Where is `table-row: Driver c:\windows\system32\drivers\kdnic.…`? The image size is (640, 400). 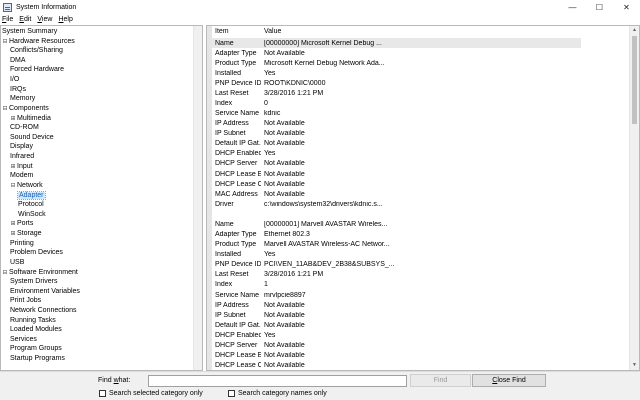
table-row: Driver c:\windows\system32\drivers\kdnic.… is located at coordinates (396, 204).